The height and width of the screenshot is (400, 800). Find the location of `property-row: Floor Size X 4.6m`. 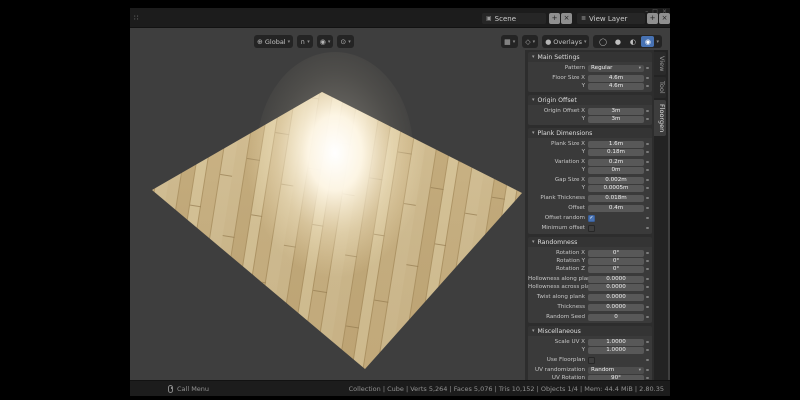

property-row: Floor Size X 4.6m is located at coordinates (589, 78).